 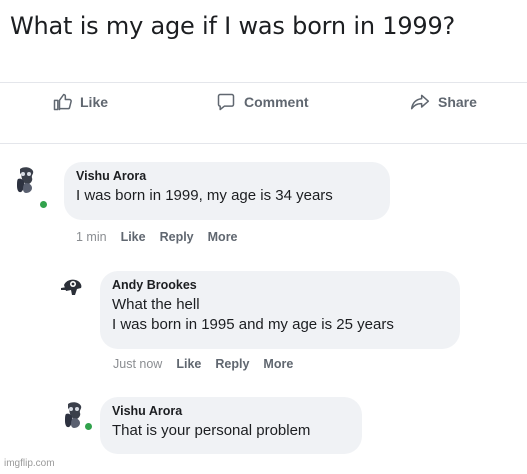 What do you see at coordinates (280, 285) in the screenshot?
I see `comment-author: Andy Brookes` at bounding box center [280, 285].